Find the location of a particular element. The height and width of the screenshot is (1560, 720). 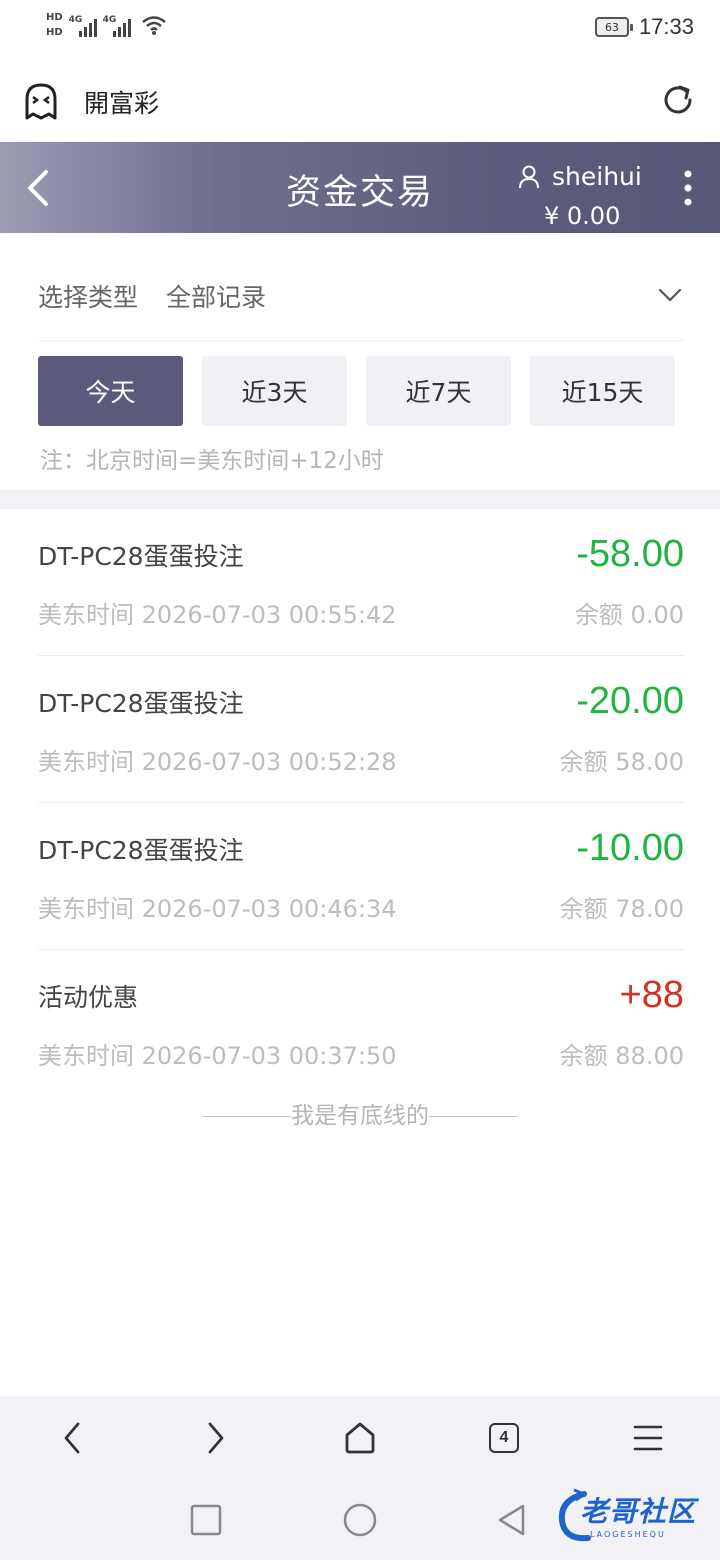

browser-home-button is located at coordinates (360, 1438).